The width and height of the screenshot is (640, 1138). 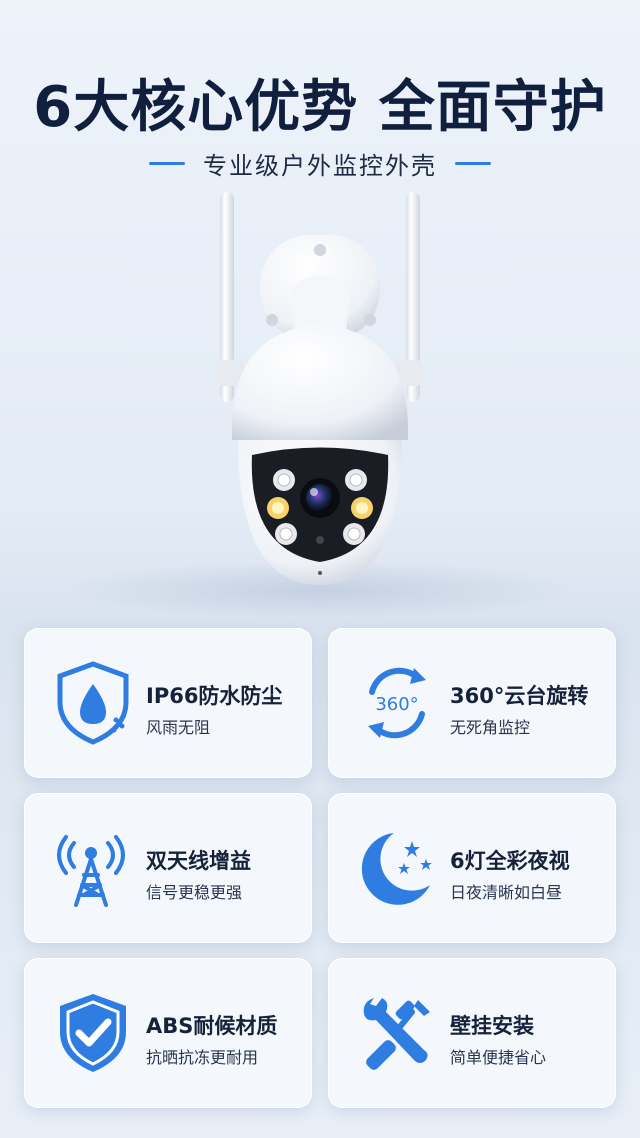 I want to click on feature-desc: 无死角监控, so click(x=490, y=727).